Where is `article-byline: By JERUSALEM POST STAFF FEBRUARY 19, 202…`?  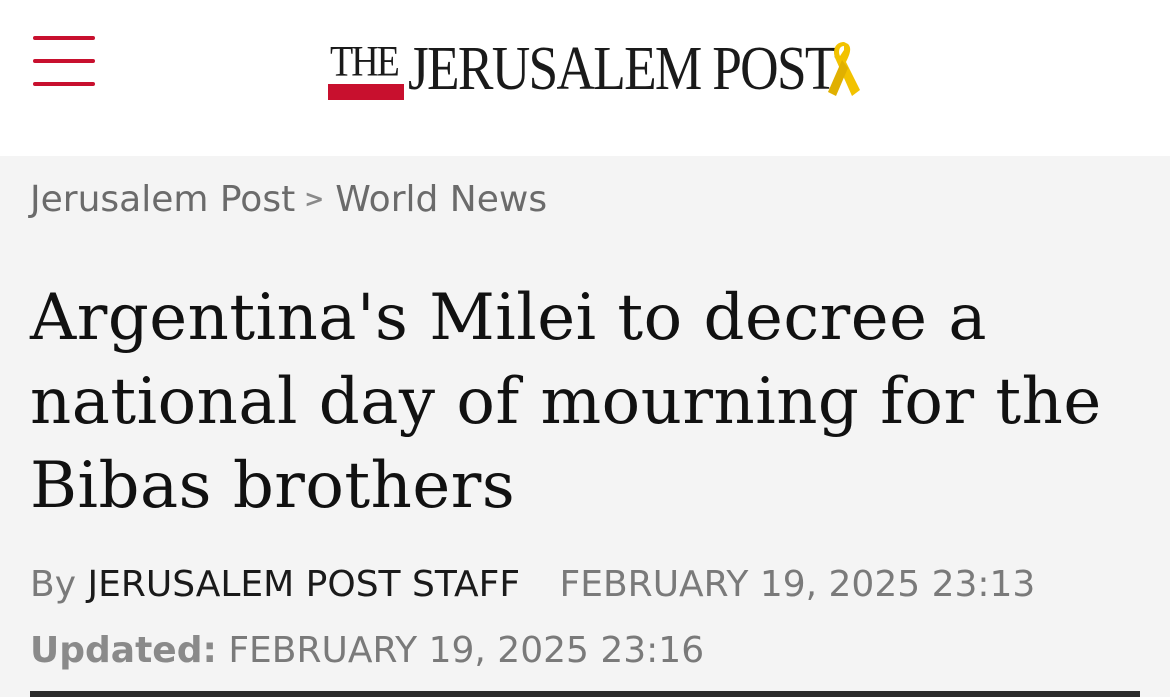
article-byline: By JERUSALEM POST STAFF FEBRUARY 19, 202… is located at coordinates (532, 585).